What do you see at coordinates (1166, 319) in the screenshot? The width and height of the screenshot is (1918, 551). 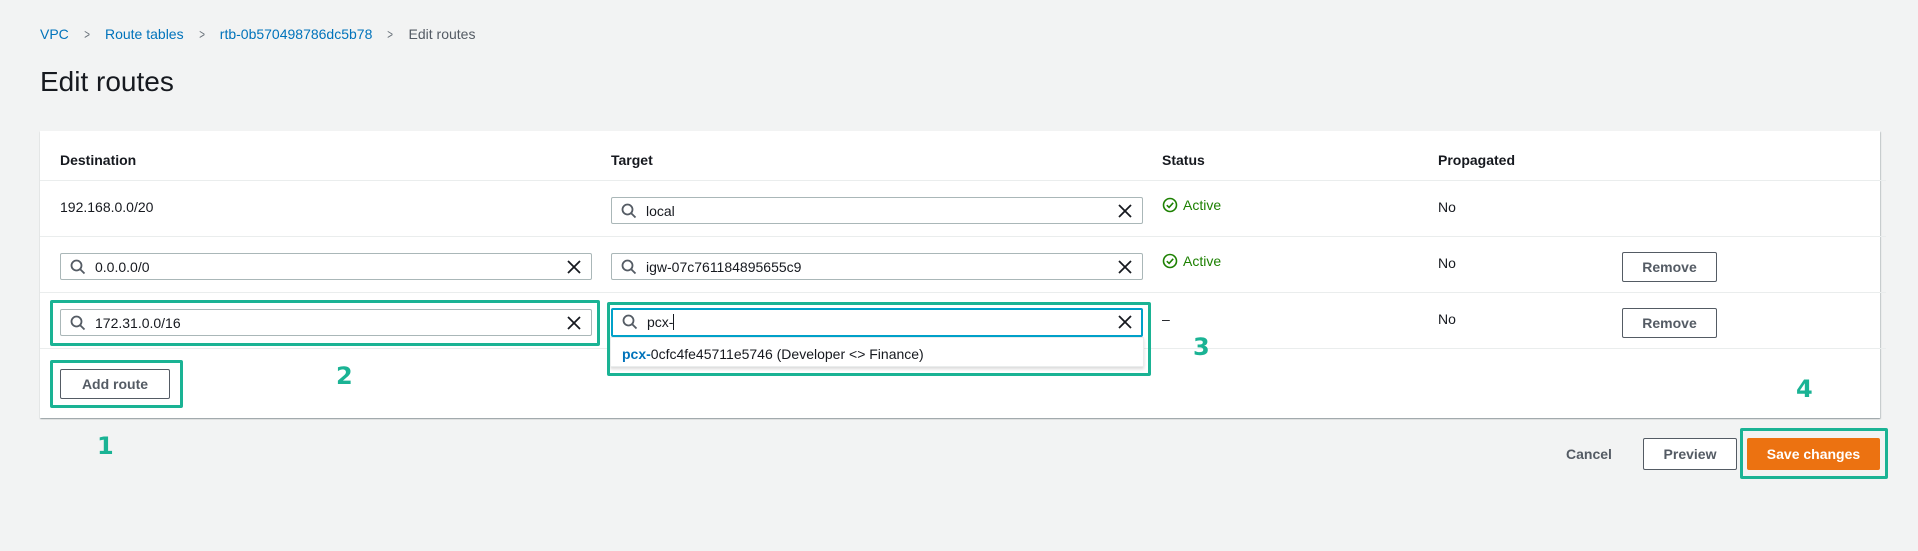 I see `row3-status: –` at bounding box center [1166, 319].